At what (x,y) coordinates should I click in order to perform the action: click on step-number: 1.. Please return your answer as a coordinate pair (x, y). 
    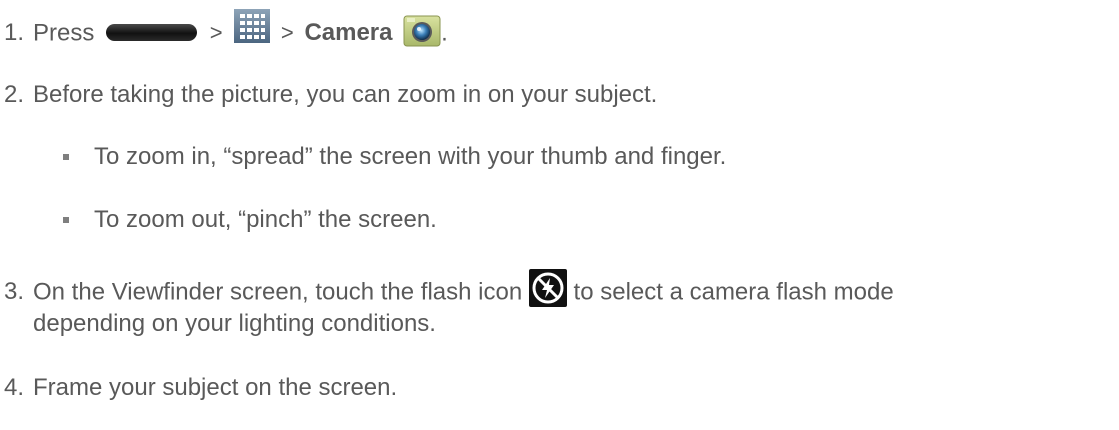
    Looking at the image, I should click on (14, 33).